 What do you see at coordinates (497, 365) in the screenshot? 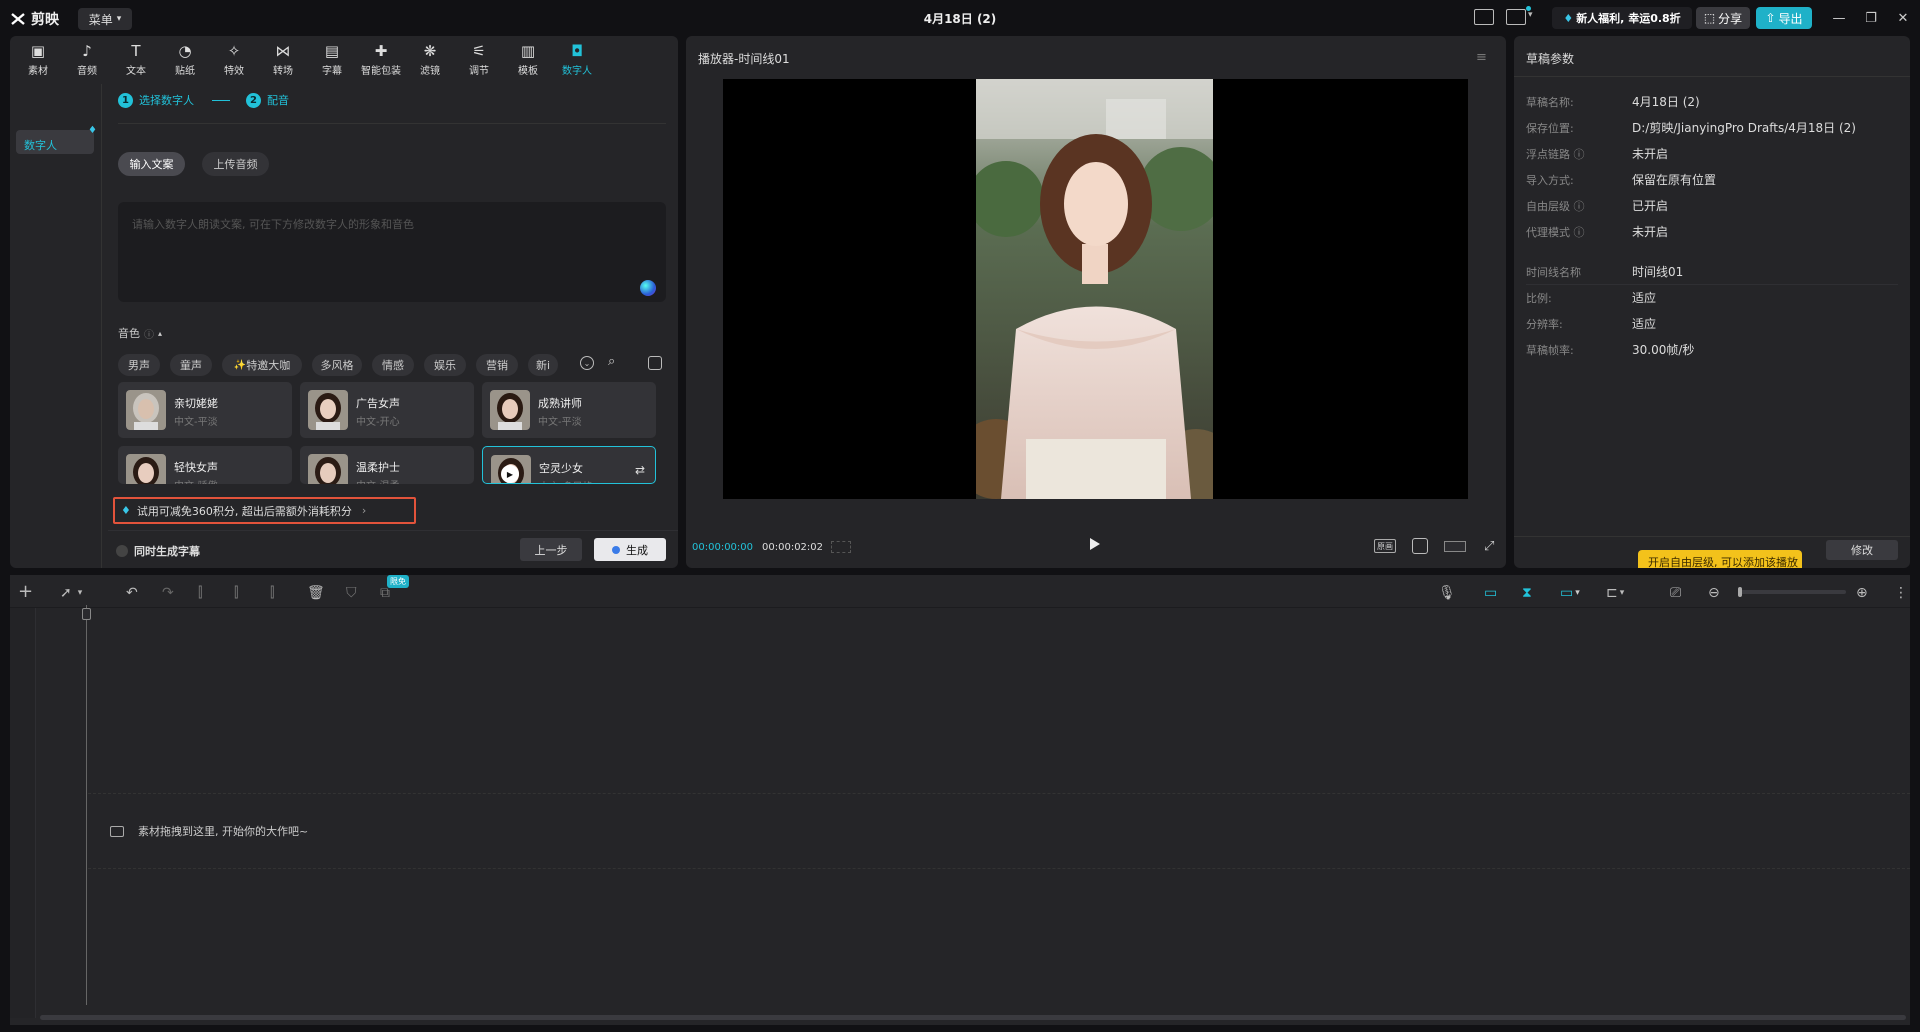
I see `voice-filter-chip: 营销` at bounding box center [497, 365].